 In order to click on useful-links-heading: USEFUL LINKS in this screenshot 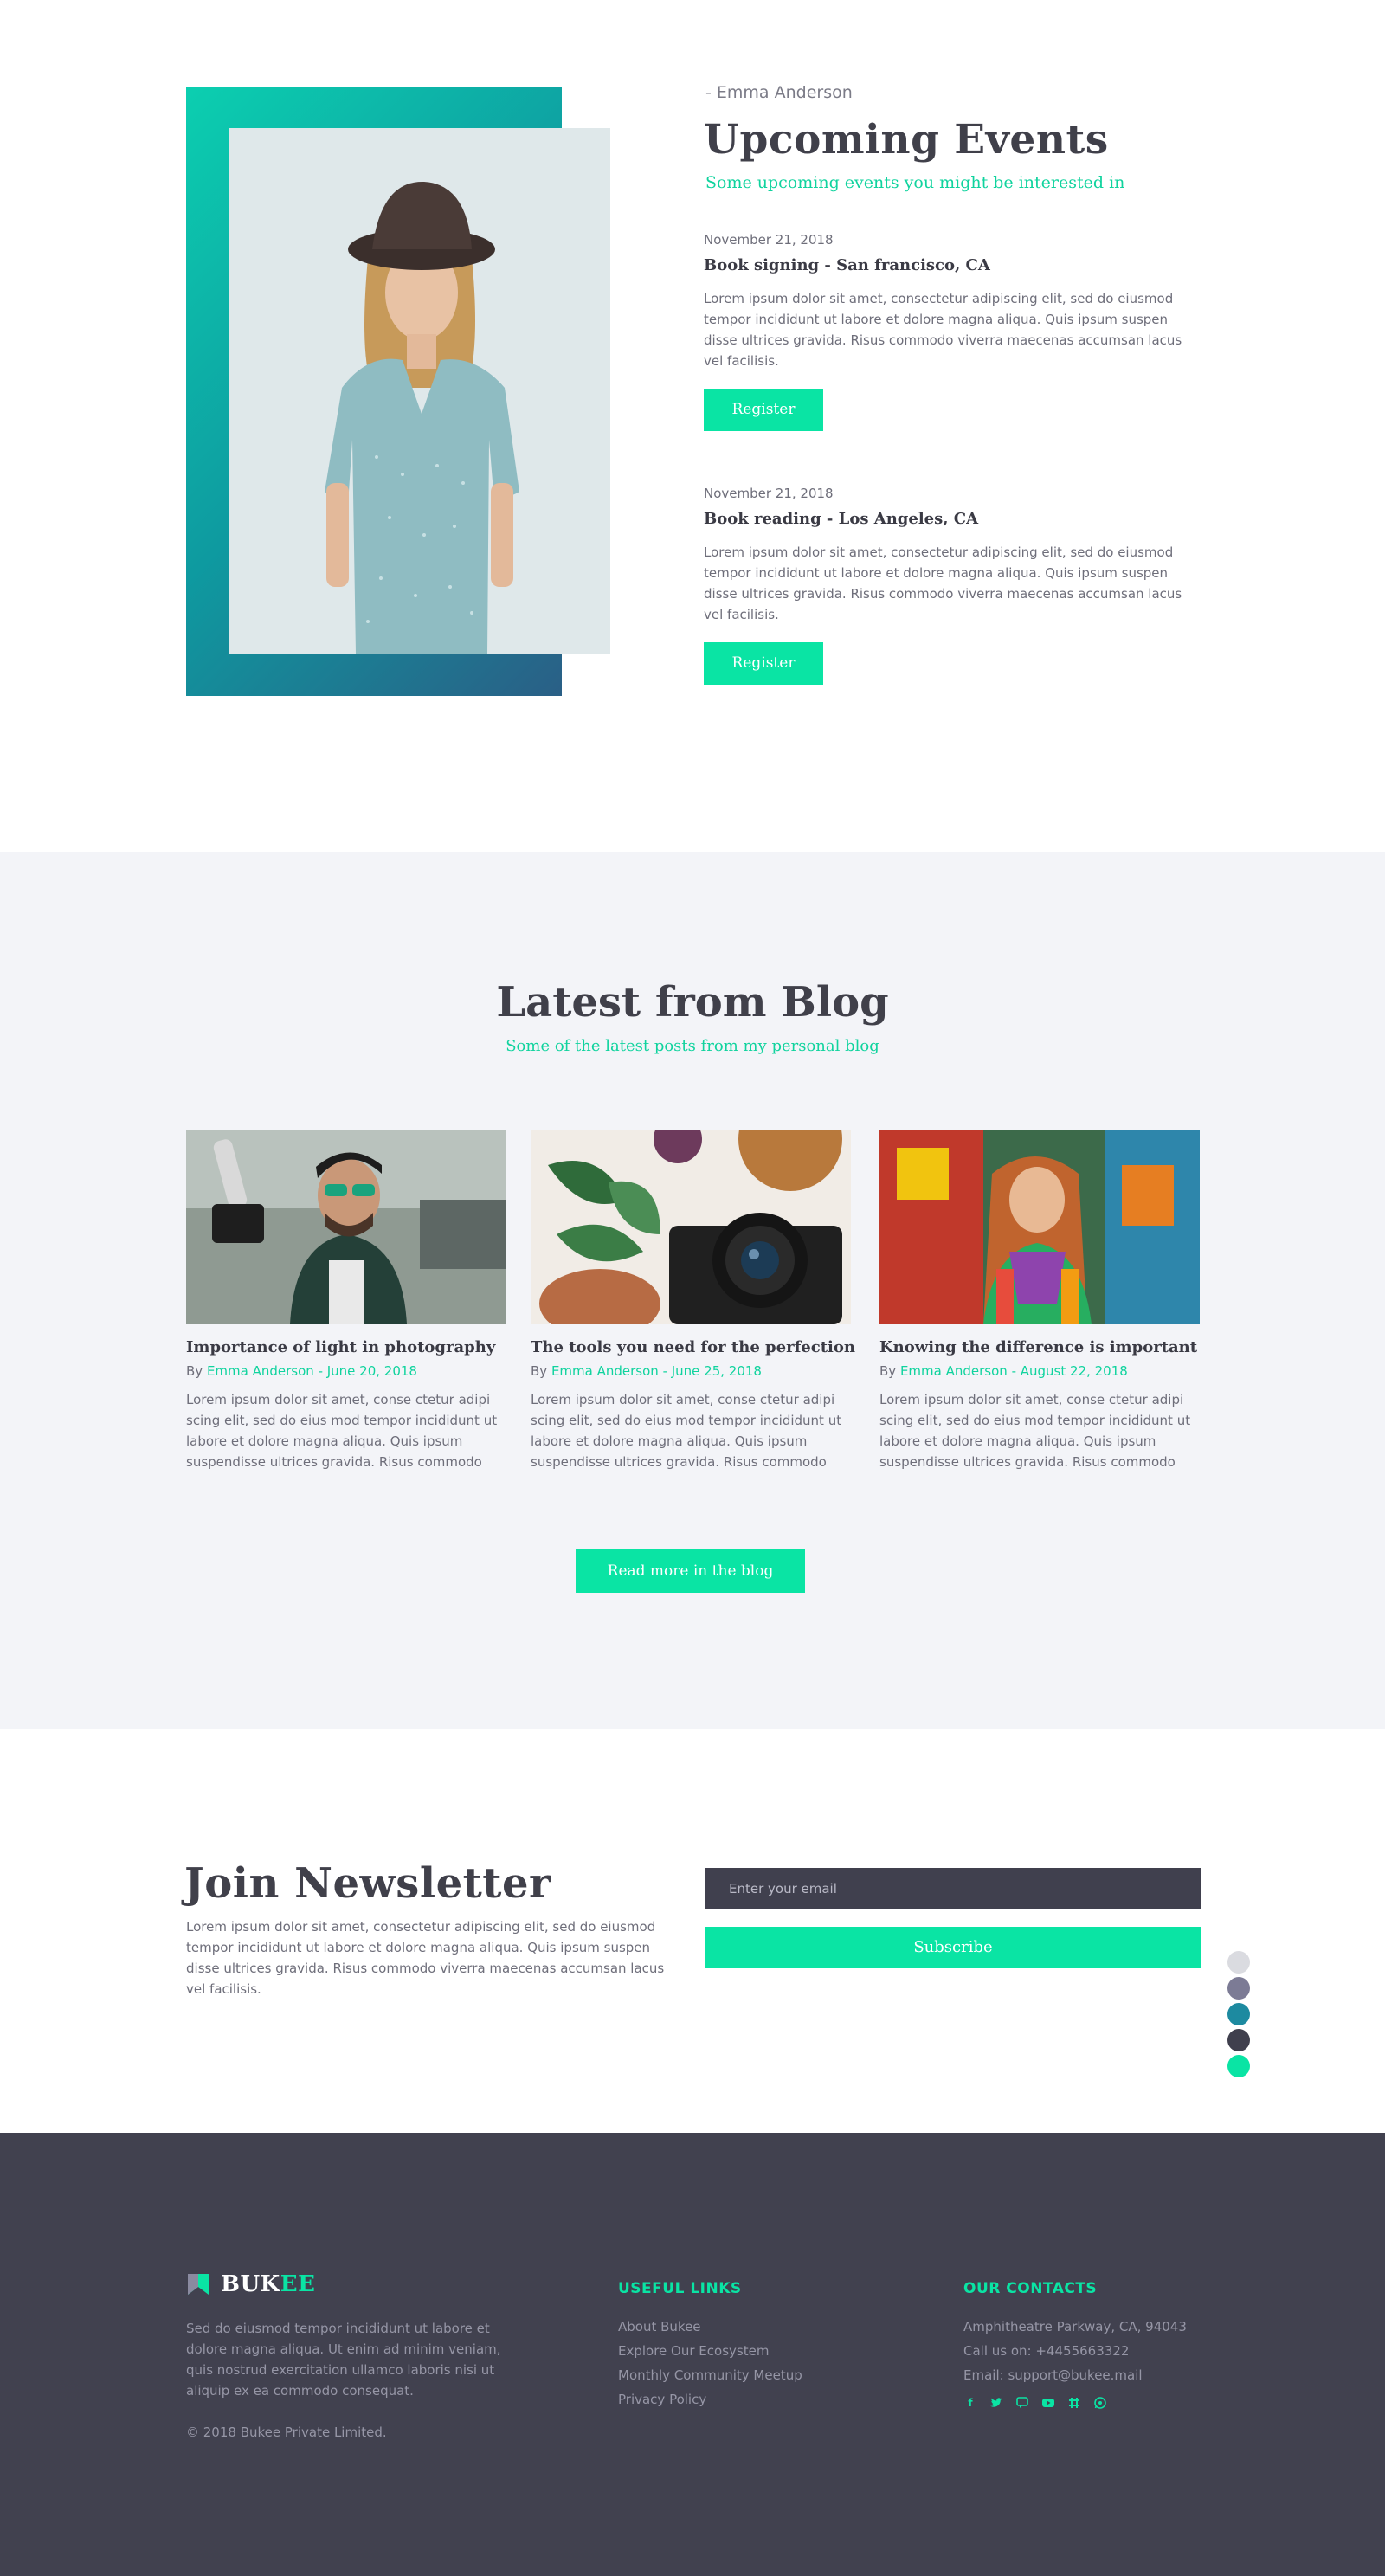, I will do `click(680, 2288)`.